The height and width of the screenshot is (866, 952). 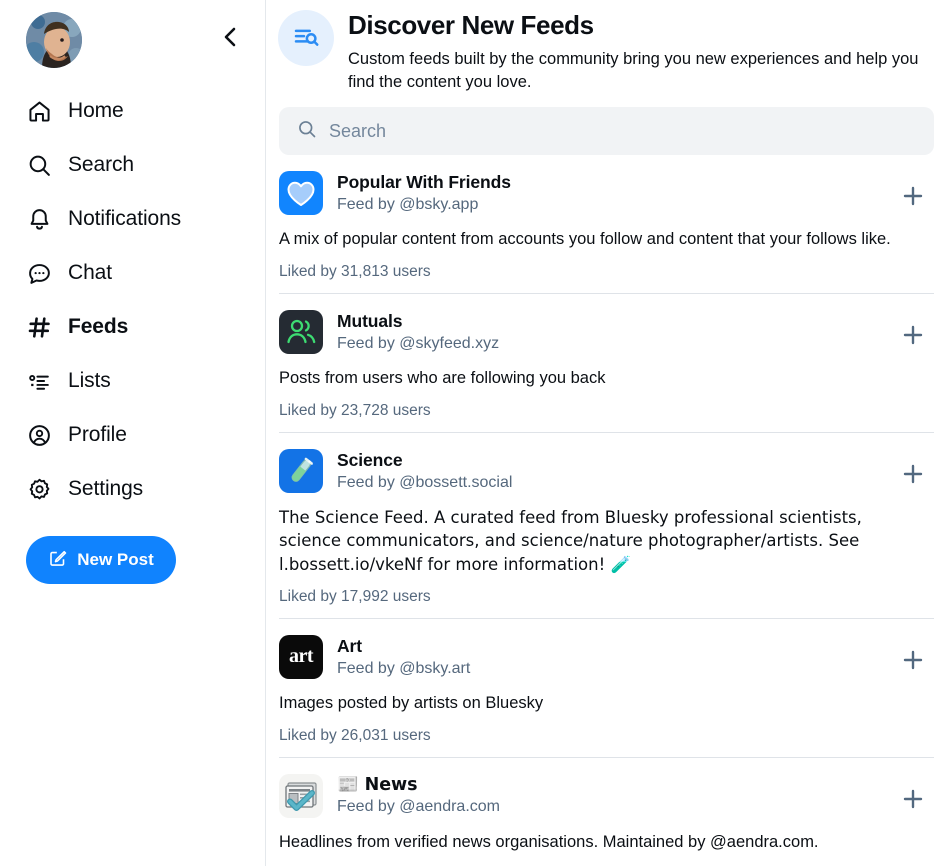 I want to click on search-container, so click(x=609, y=124).